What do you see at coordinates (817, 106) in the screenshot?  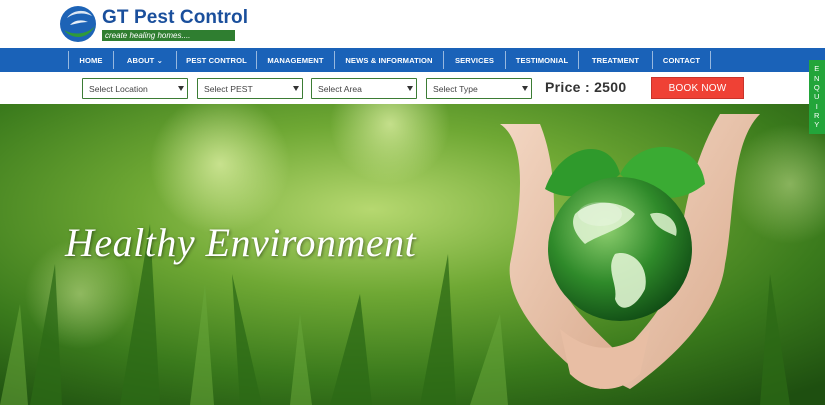 I see `enquiry-letter: I` at bounding box center [817, 106].